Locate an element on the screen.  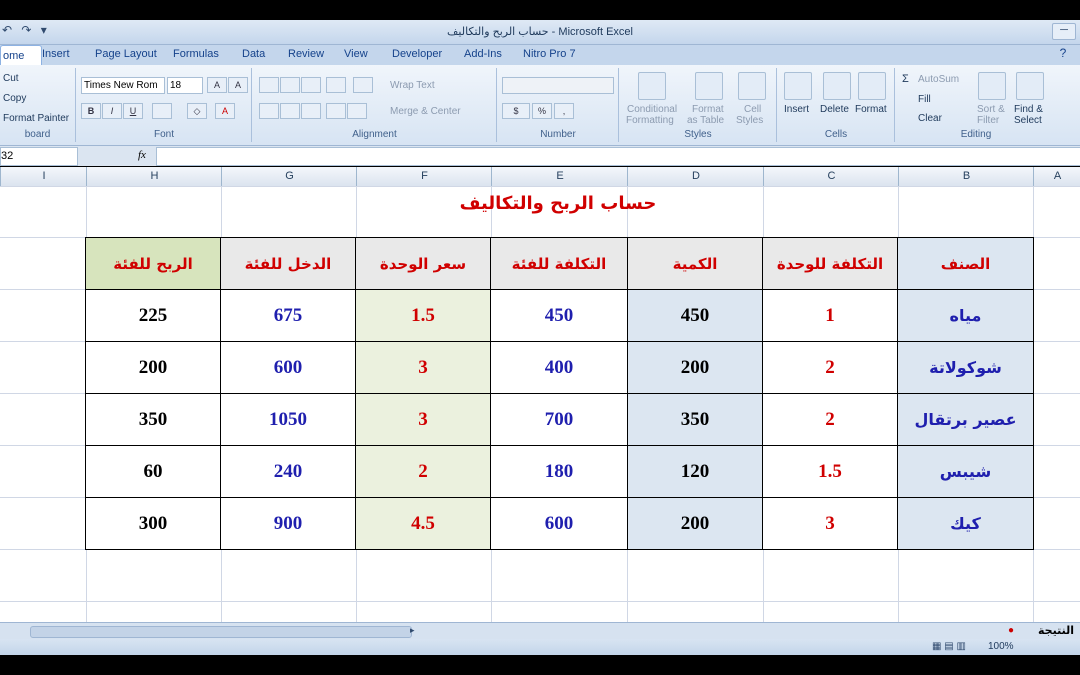
font-name-select: Times New Rom is located at coordinates (123, 85).